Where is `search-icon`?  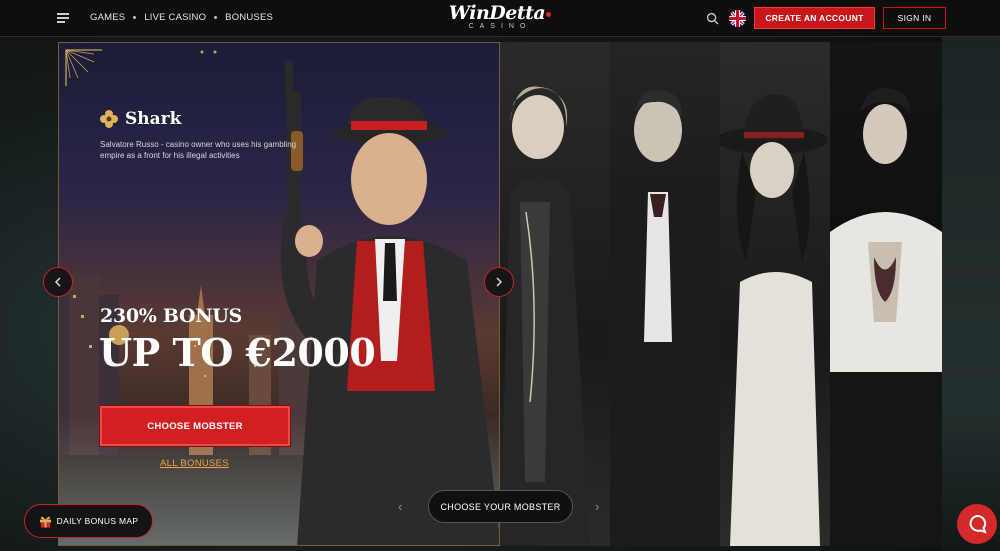 search-icon is located at coordinates (712, 18).